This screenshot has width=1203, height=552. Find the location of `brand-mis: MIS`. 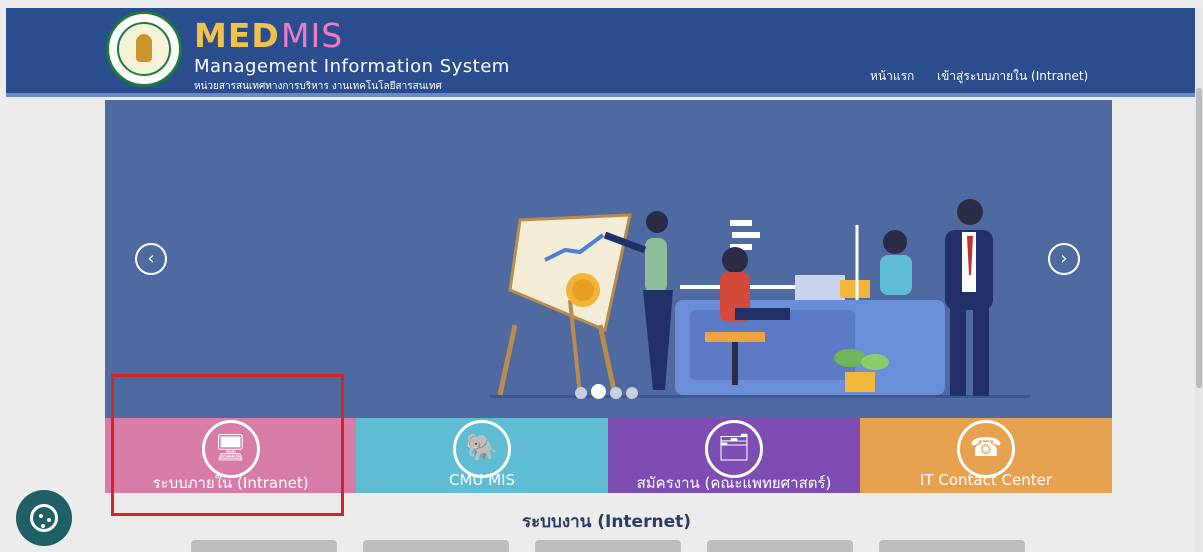

brand-mis: MIS is located at coordinates (312, 35).